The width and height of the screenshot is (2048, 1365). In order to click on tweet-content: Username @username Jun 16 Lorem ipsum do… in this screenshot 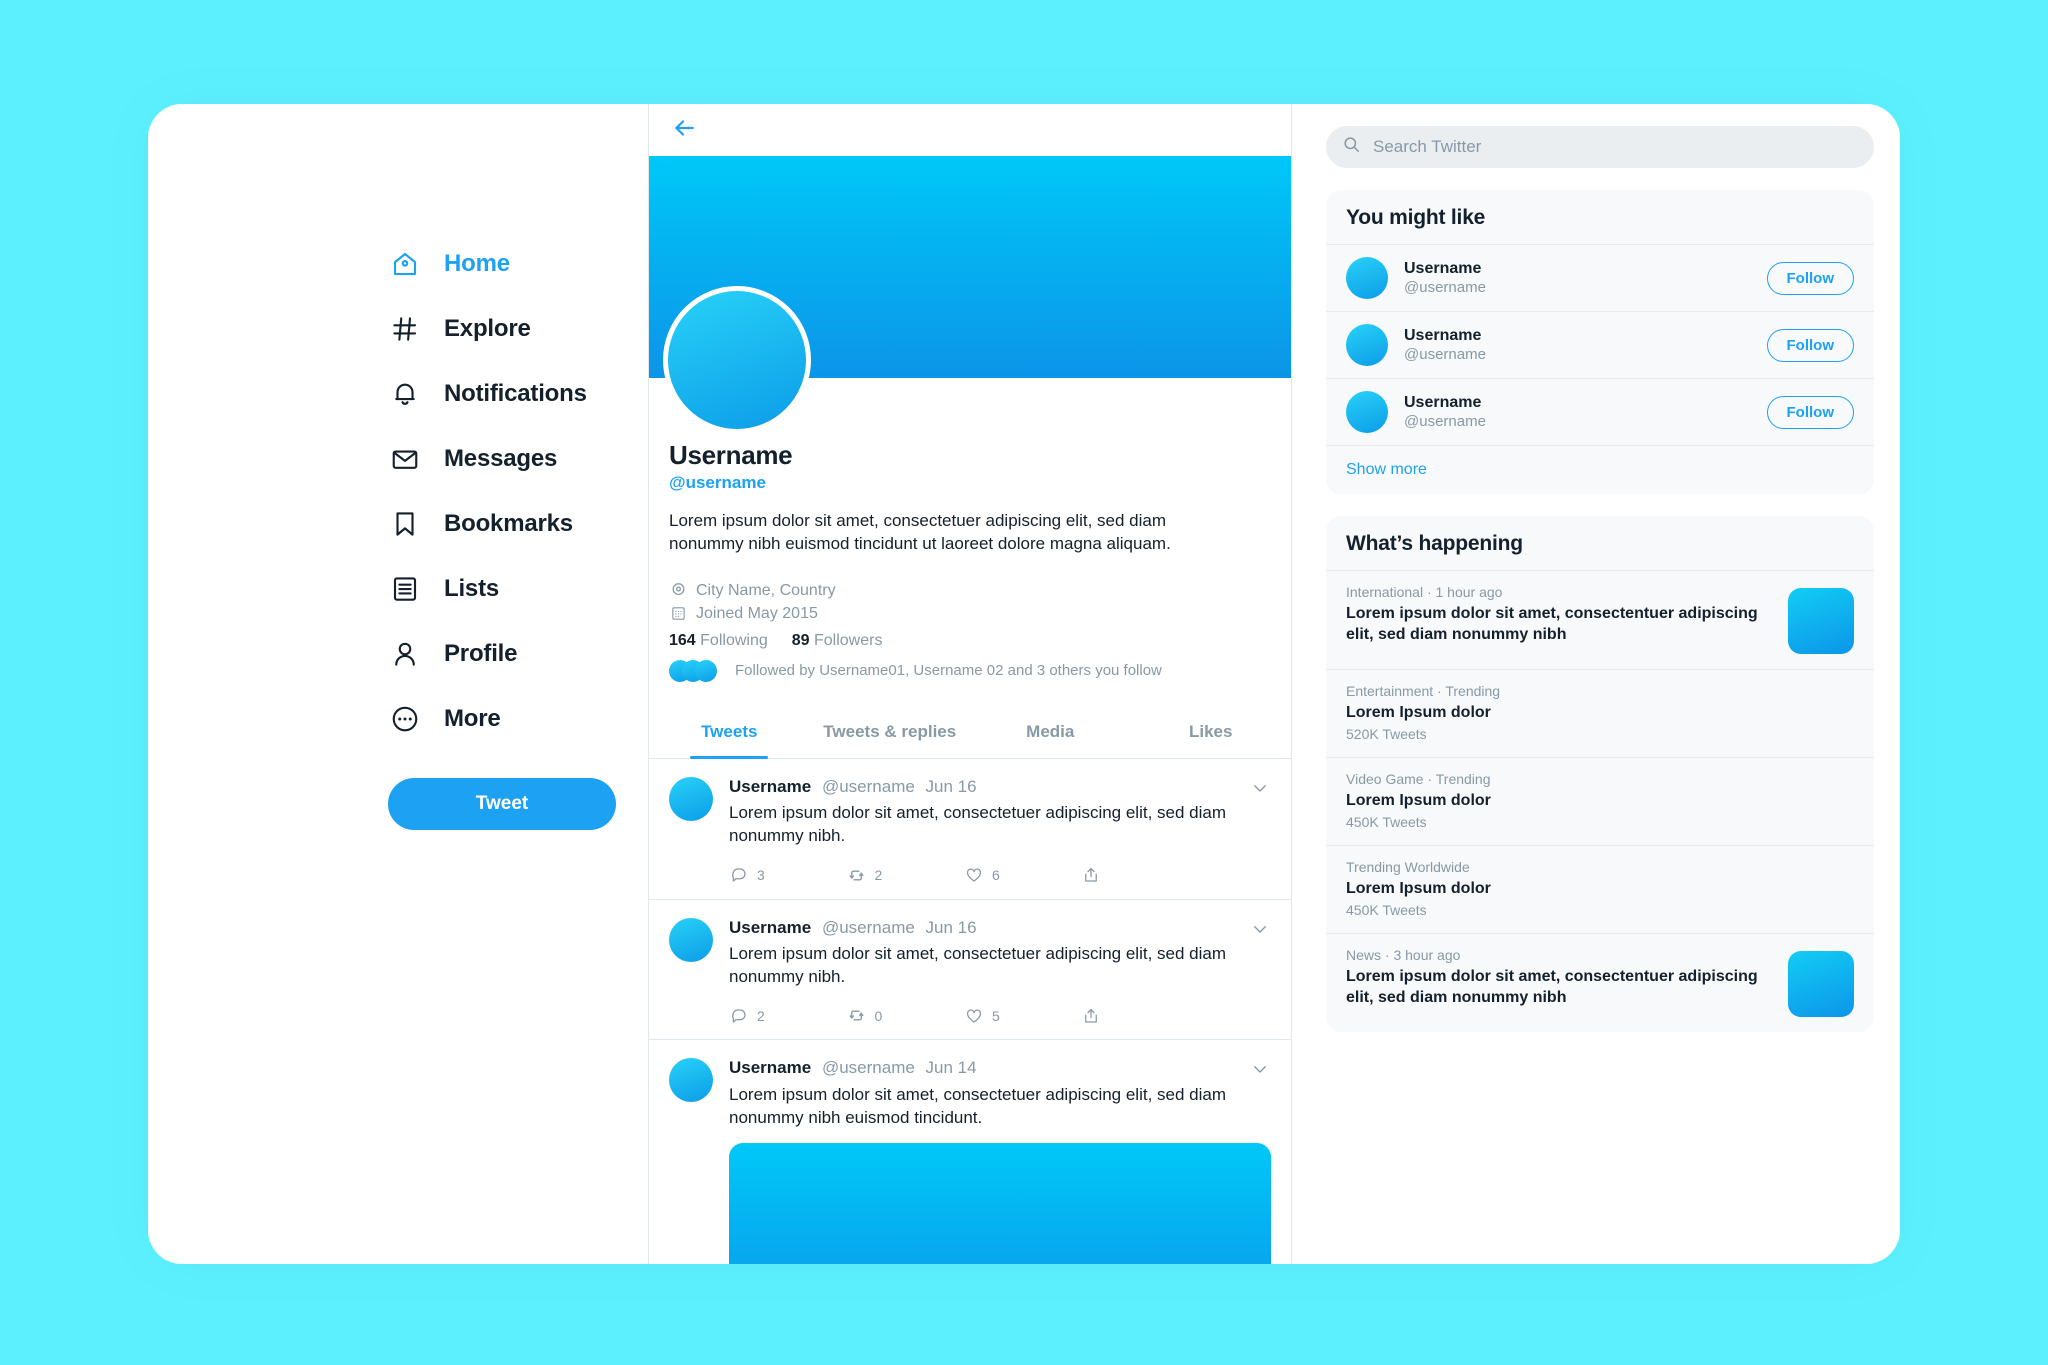, I will do `click(1000, 972)`.